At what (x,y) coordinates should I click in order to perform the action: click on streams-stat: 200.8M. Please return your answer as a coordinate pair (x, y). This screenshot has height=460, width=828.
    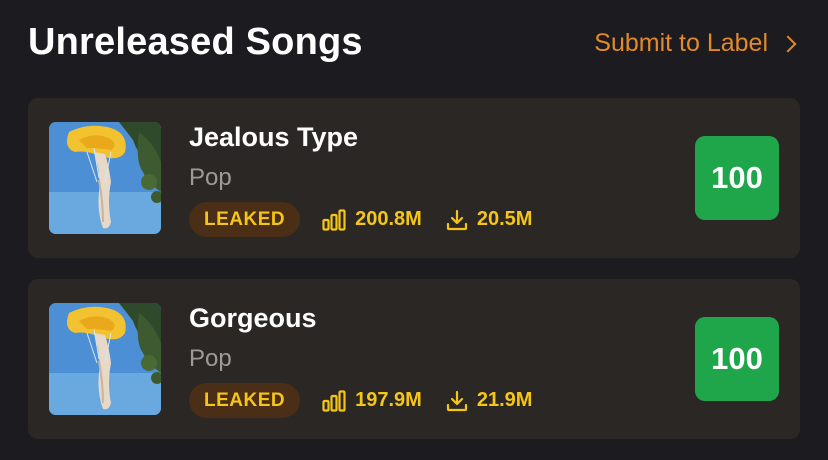
    Looking at the image, I should click on (372, 219).